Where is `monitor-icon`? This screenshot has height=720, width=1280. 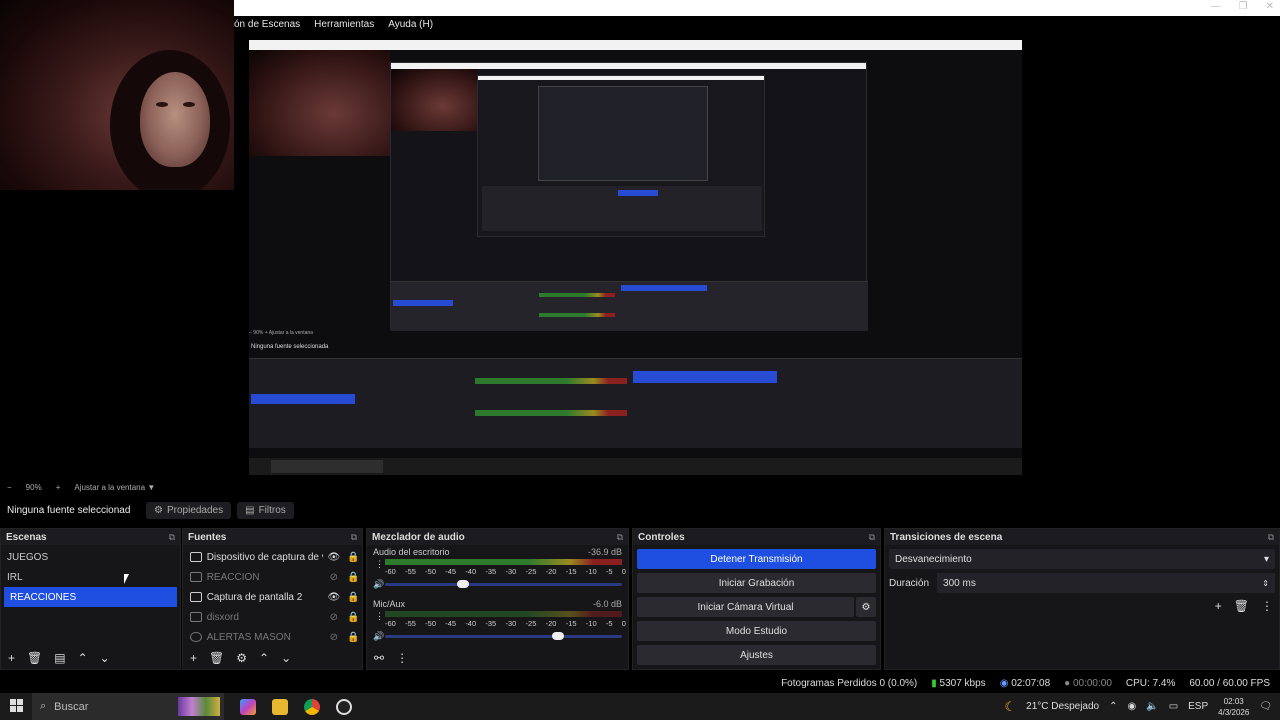 monitor-icon is located at coordinates (196, 597).